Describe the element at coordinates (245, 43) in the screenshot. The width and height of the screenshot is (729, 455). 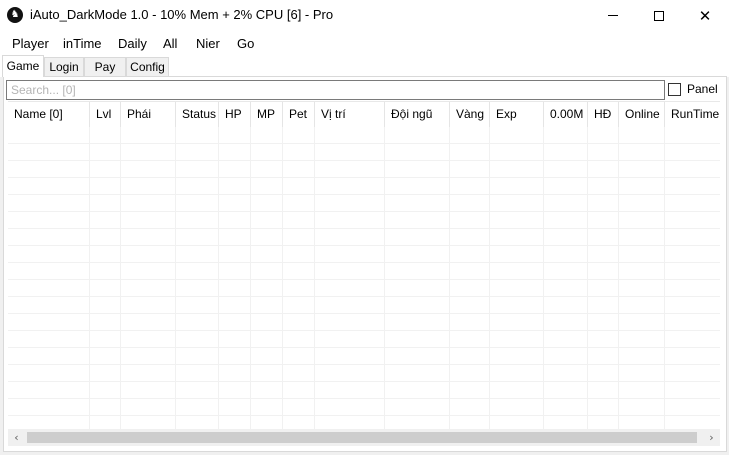
I see `menu-go: Go` at that location.